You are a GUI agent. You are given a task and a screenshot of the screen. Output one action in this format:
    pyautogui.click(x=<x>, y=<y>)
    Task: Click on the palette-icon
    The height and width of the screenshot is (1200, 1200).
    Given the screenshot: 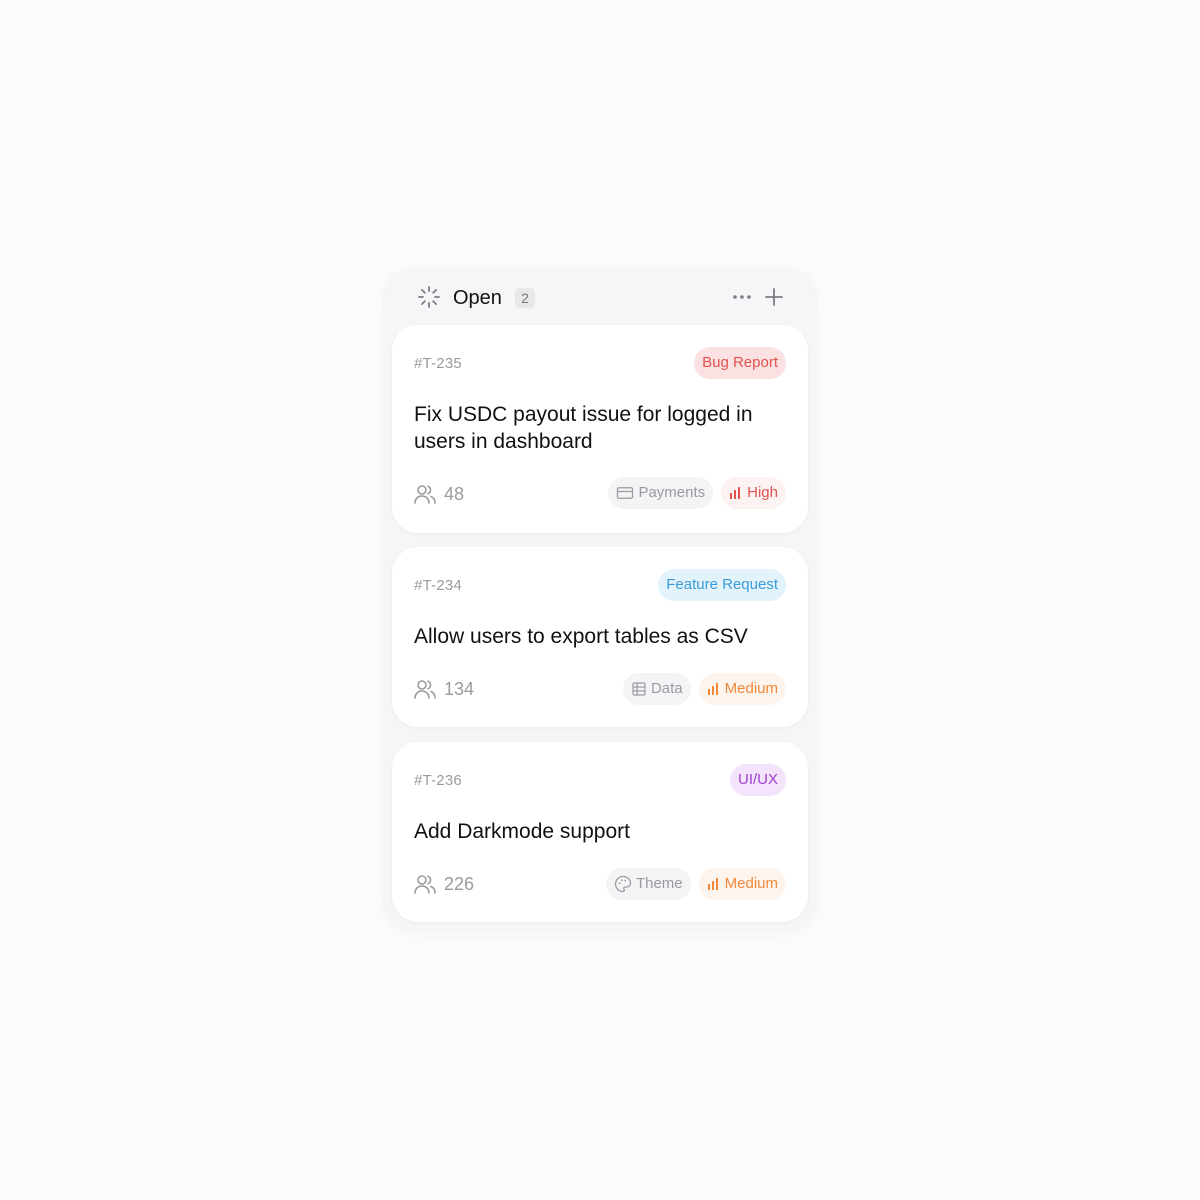 What is the action you would take?
    pyautogui.click(x=623, y=884)
    